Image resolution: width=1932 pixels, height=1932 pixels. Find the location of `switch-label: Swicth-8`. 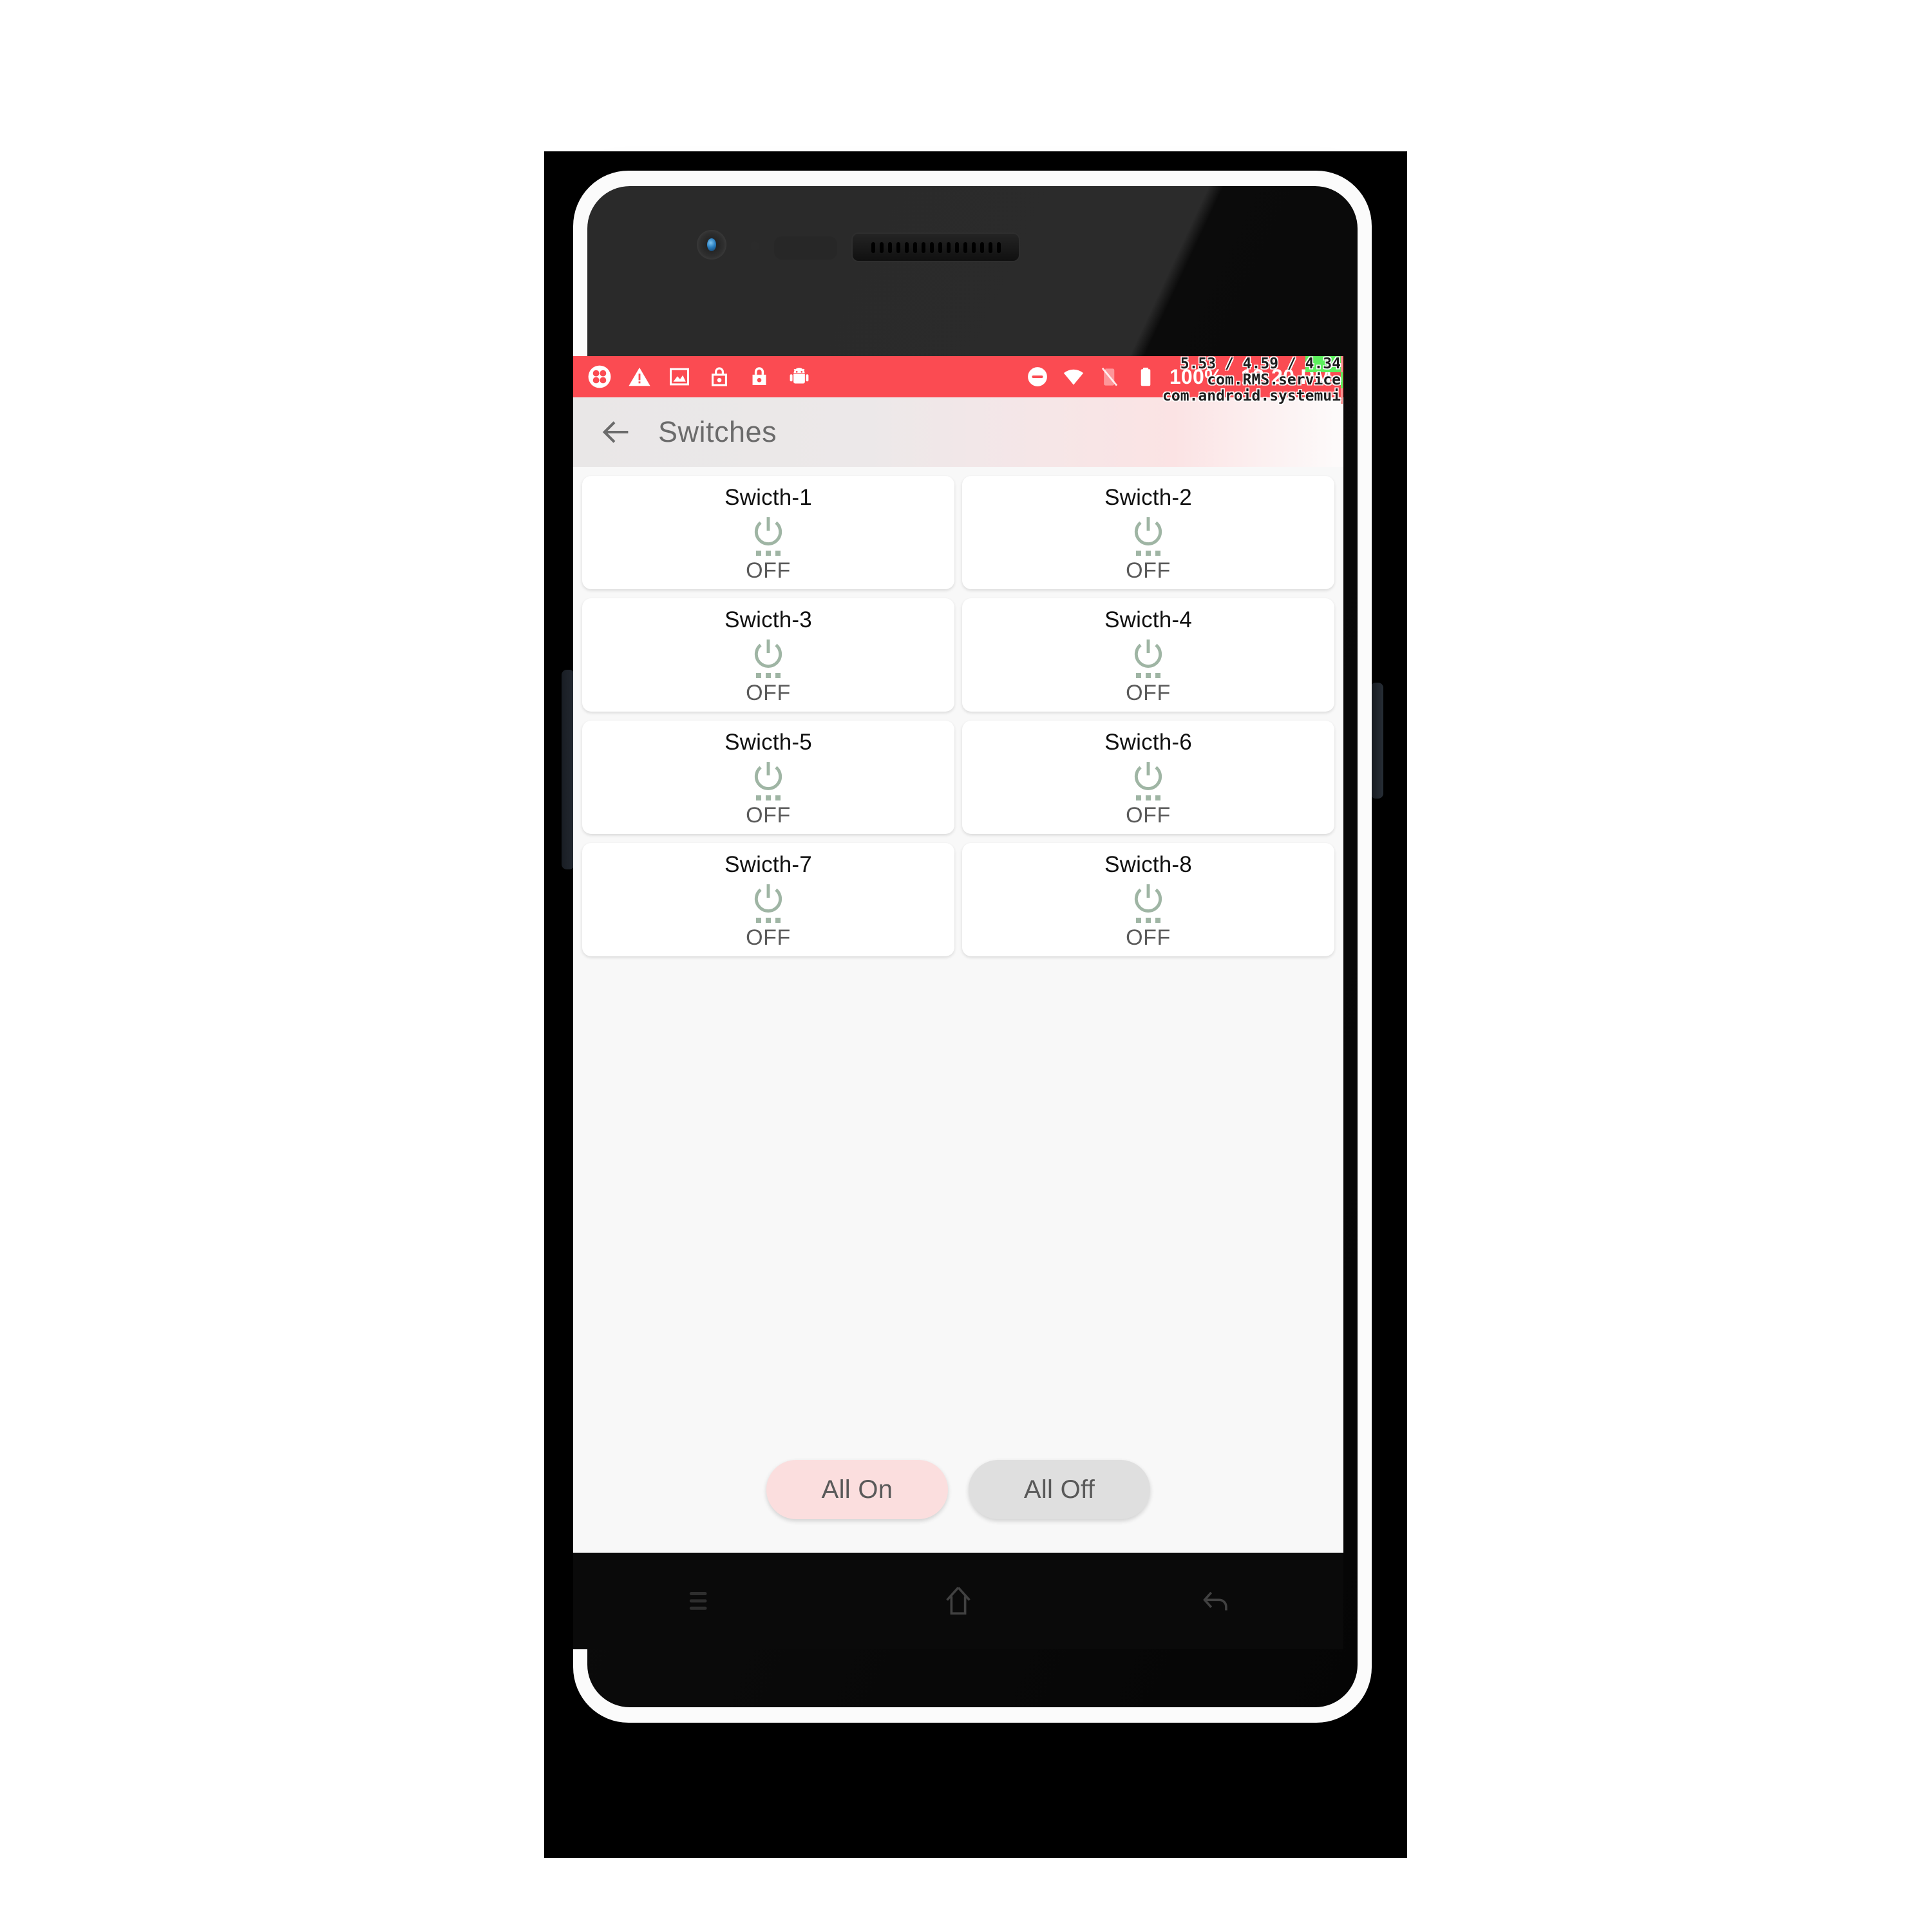

switch-label: Swicth-8 is located at coordinates (1148, 864).